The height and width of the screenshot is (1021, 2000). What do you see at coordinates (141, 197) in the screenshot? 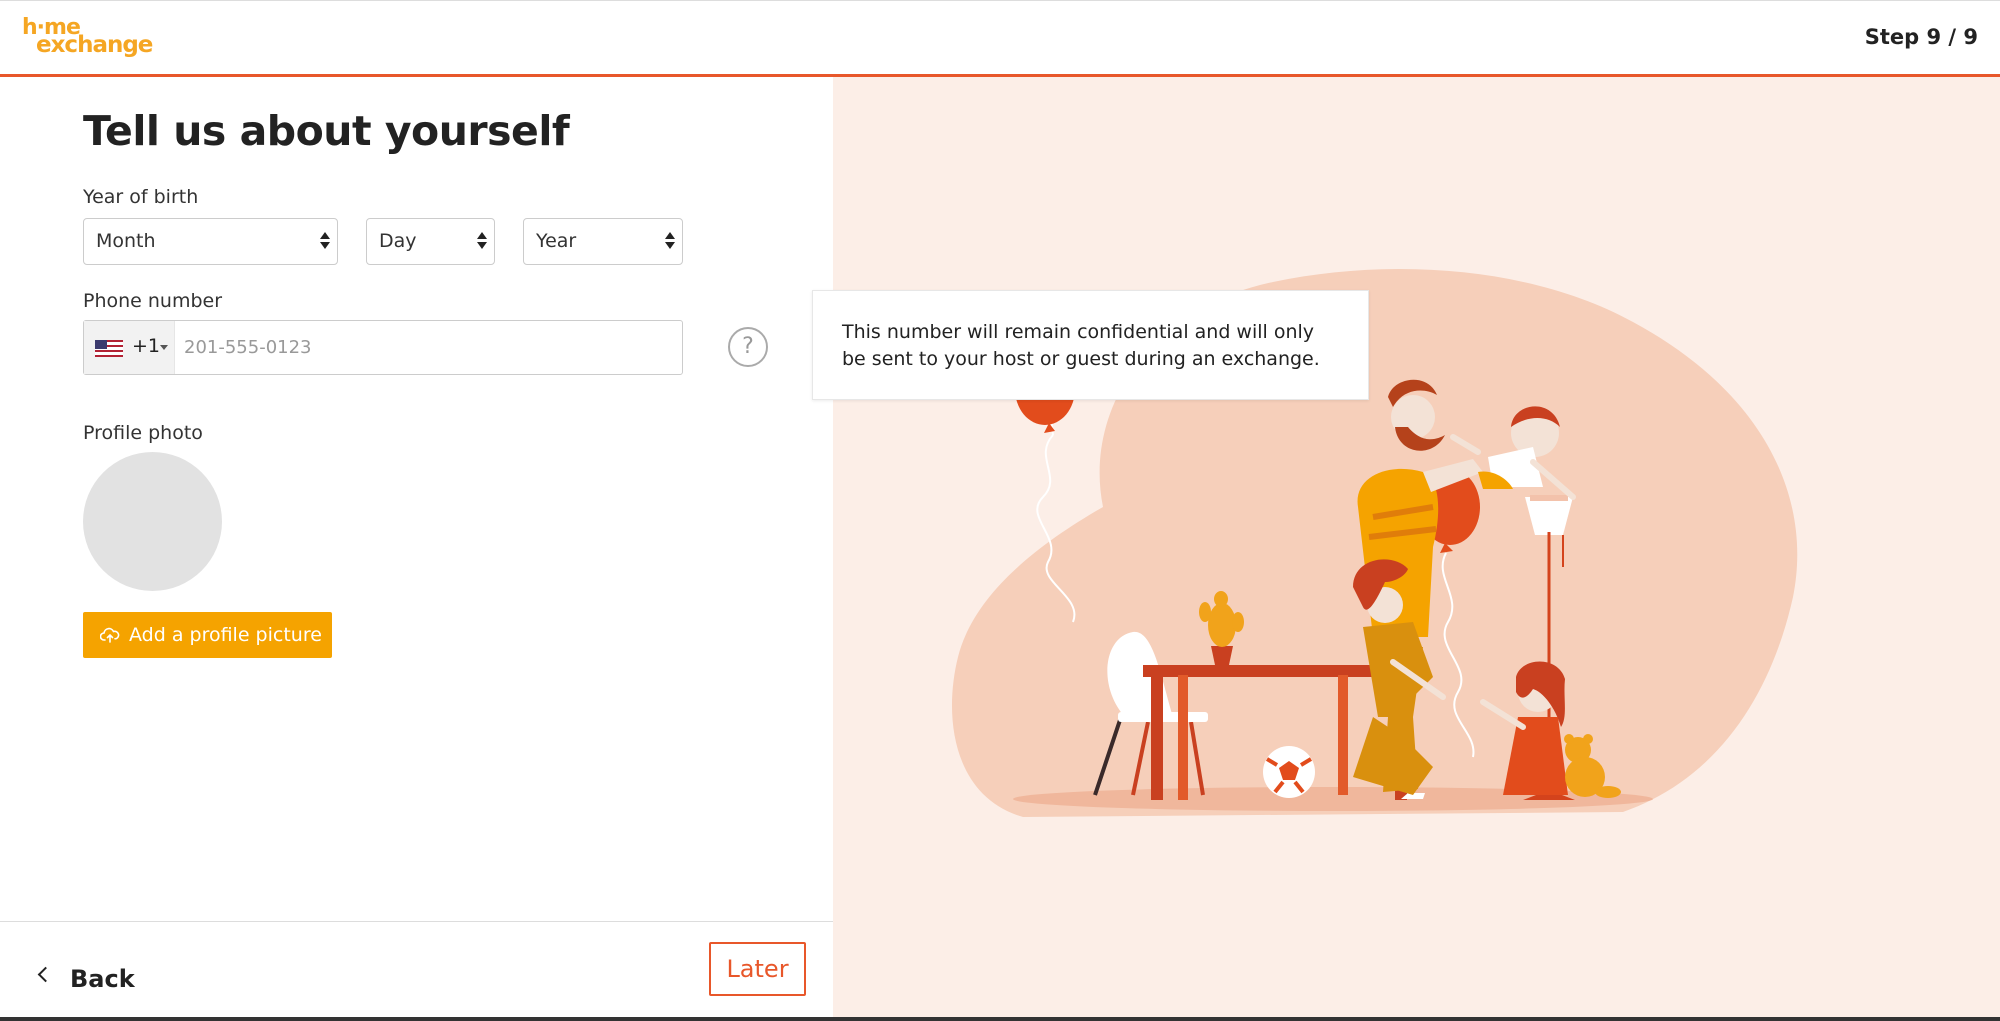
I see `year-of-birth-label: Year of birth` at bounding box center [141, 197].